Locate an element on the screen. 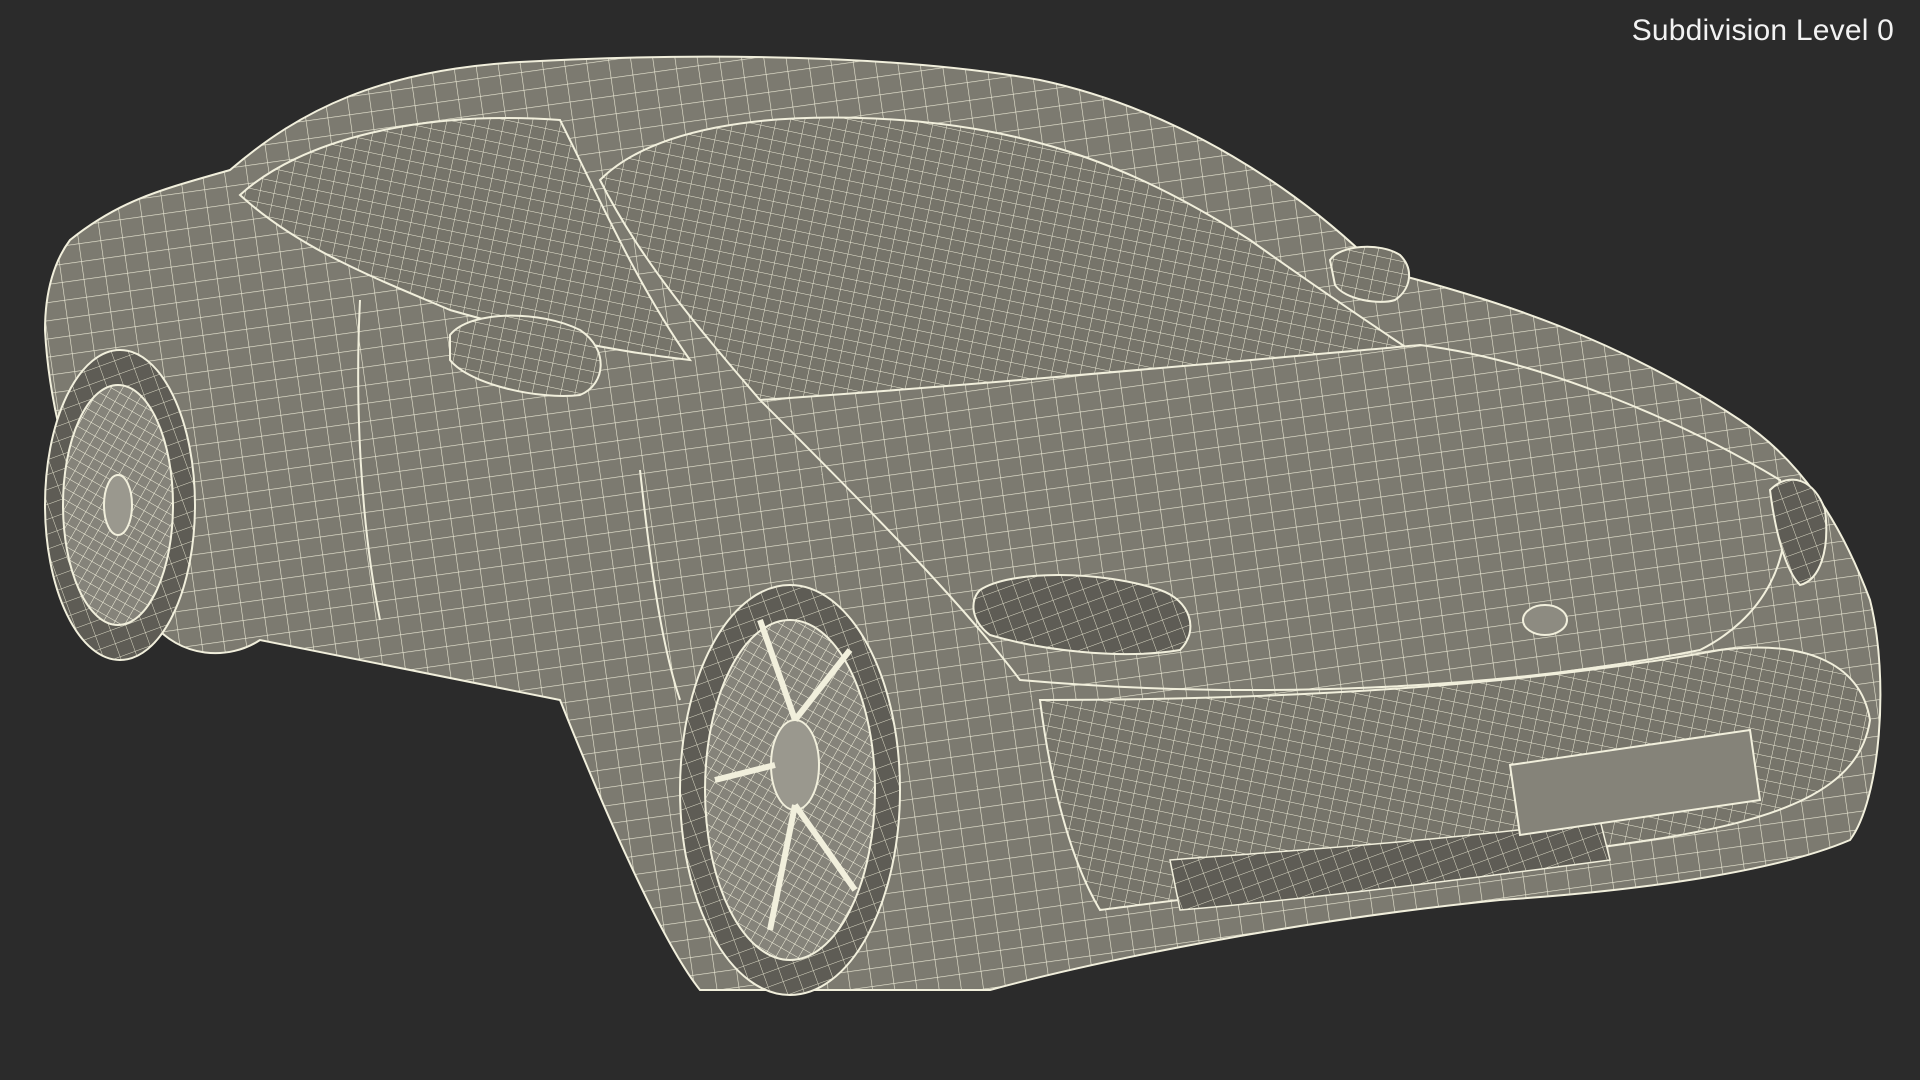  subdivision-level-label: Subdivision Level 0 is located at coordinates (1762, 30).